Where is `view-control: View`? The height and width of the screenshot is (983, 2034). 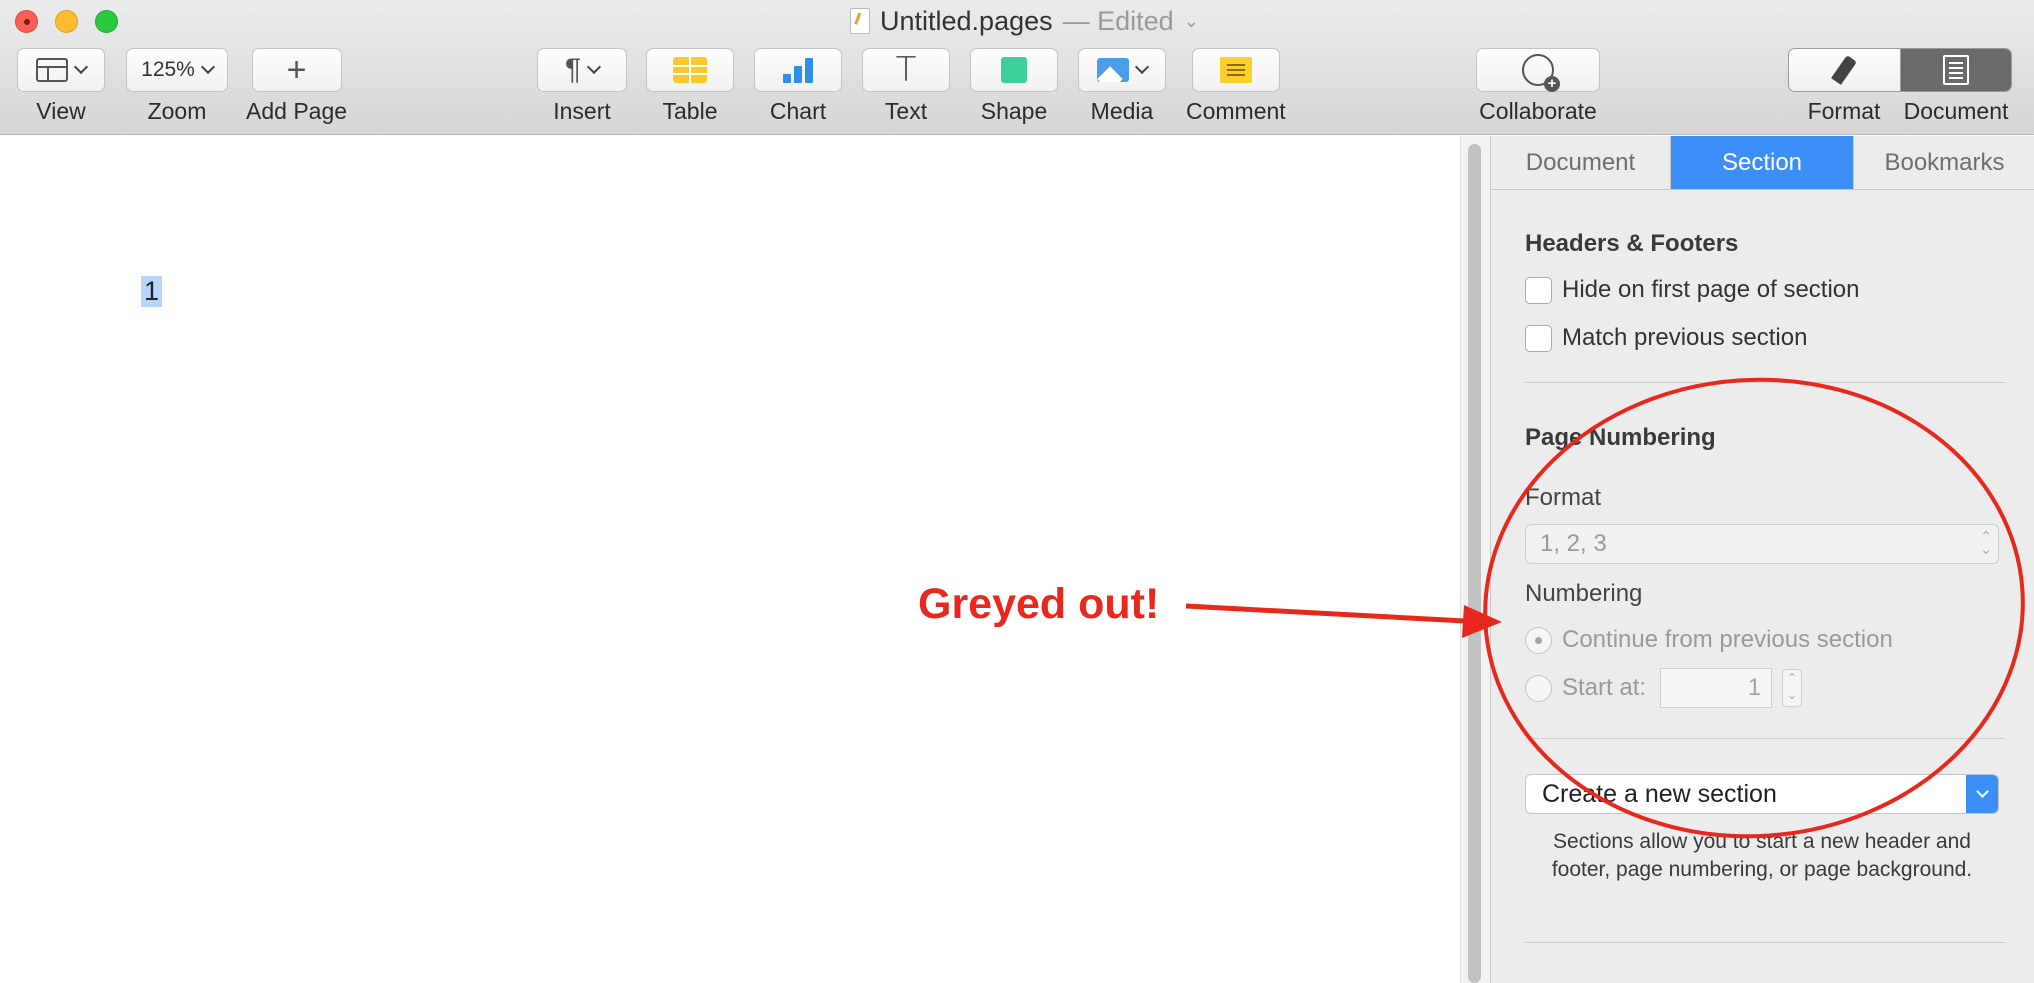 view-control: View is located at coordinates (61, 86).